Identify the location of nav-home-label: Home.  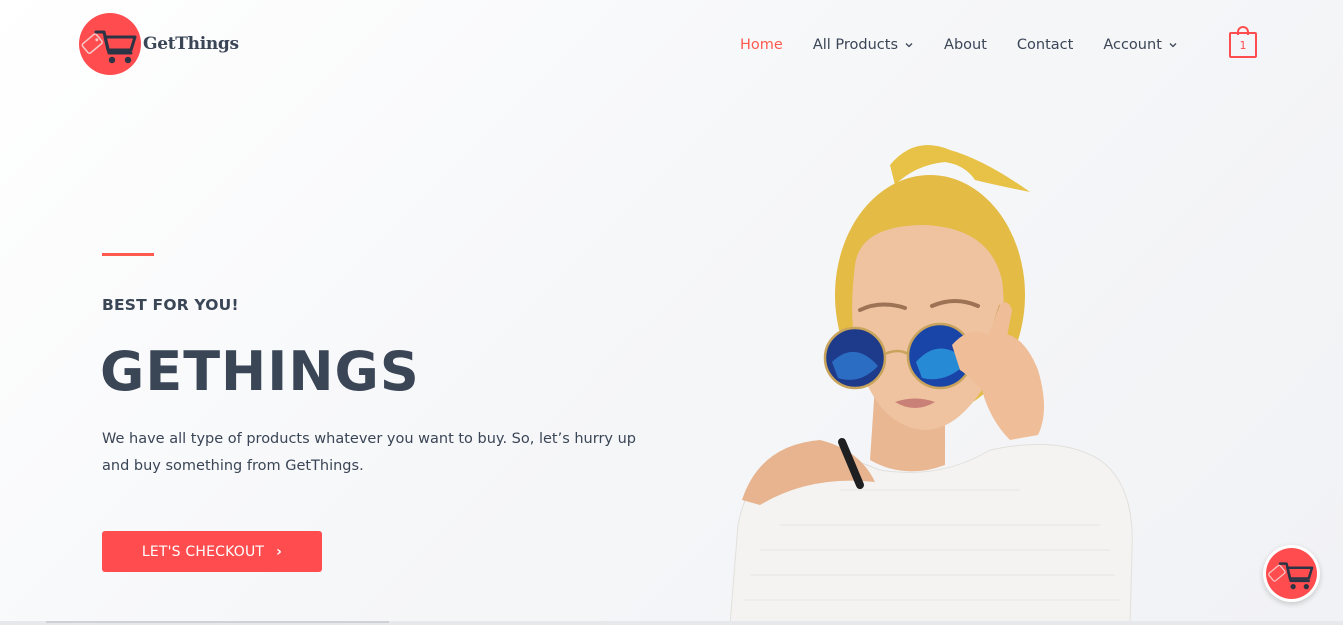
(761, 45).